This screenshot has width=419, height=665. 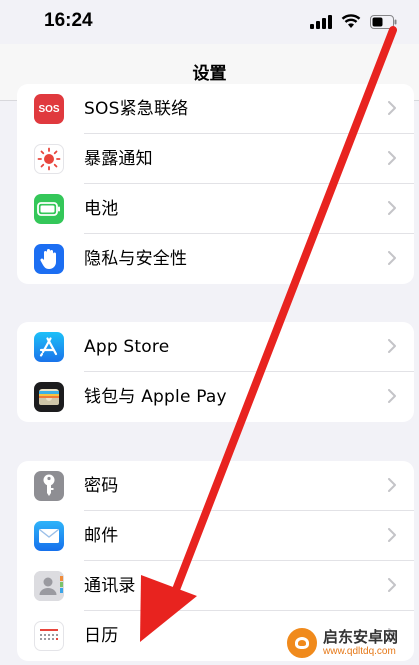 I want to click on cellular-signal-icon, so click(x=321, y=21).